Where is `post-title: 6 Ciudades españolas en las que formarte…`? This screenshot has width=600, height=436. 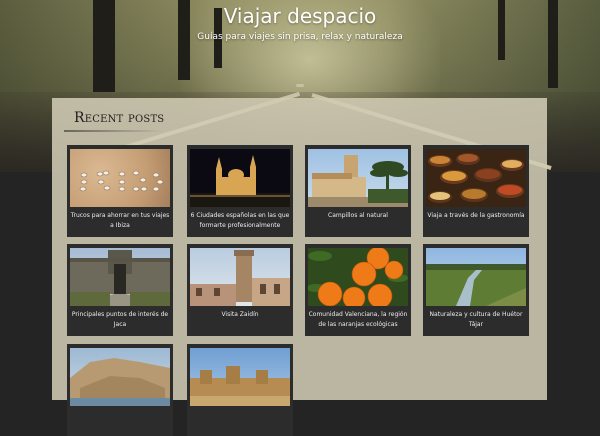 post-title: 6 Ciudades españolas en las que formarte… is located at coordinates (240, 221).